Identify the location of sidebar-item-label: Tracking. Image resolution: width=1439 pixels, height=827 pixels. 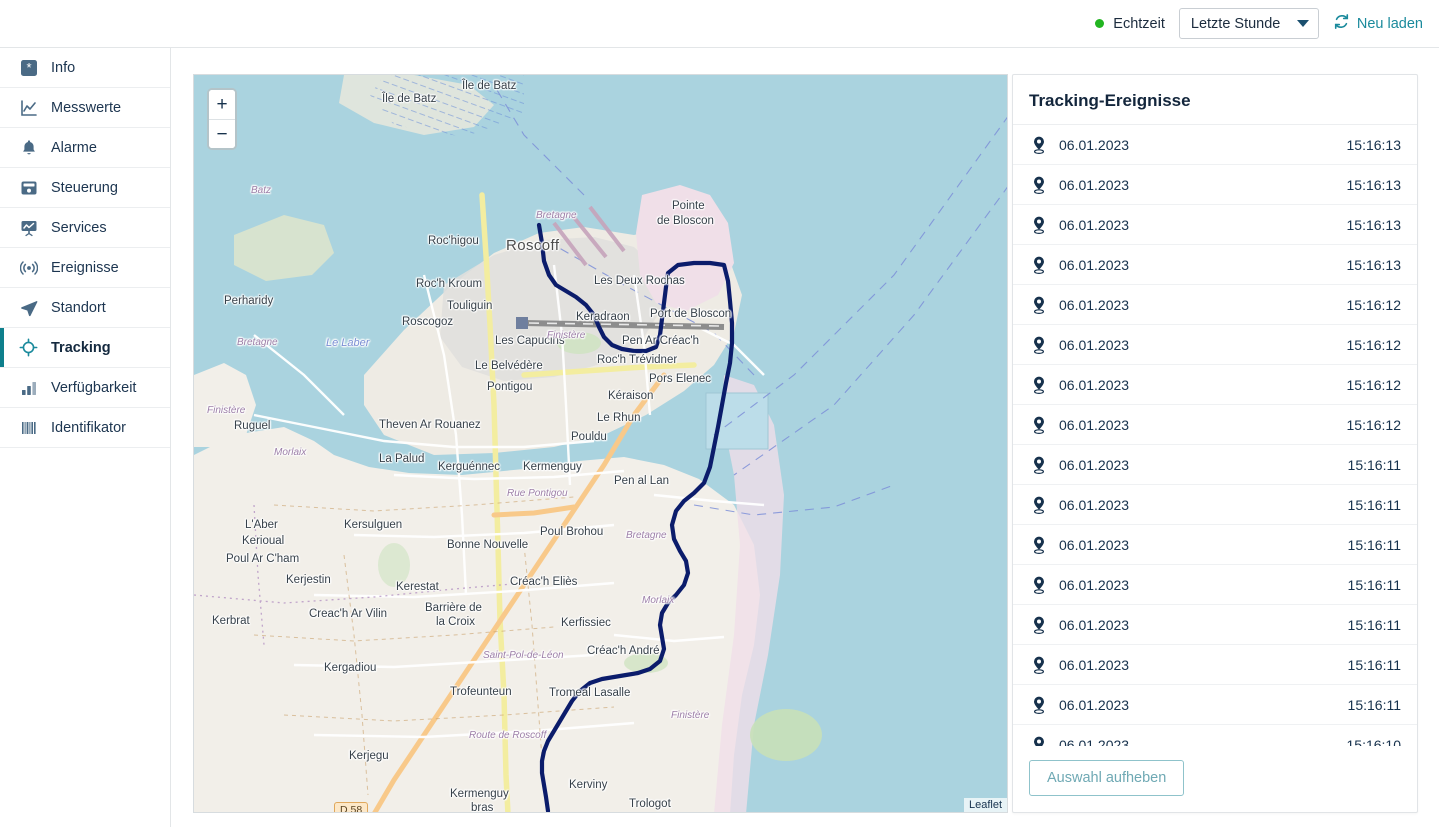
(81, 347).